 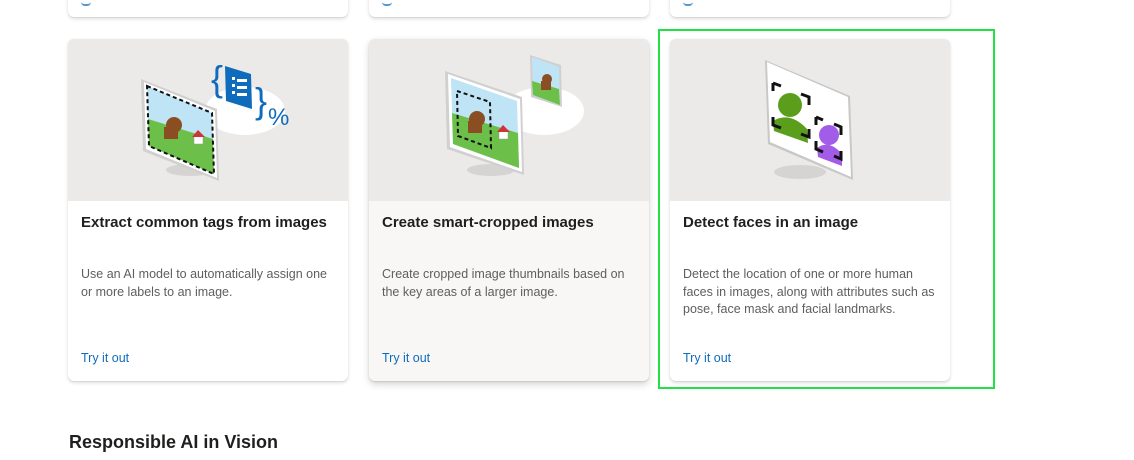 What do you see at coordinates (208, 120) in the screenshot?
I see `tag-extraction-illustration: { } %` at bounding box center [208, 120].